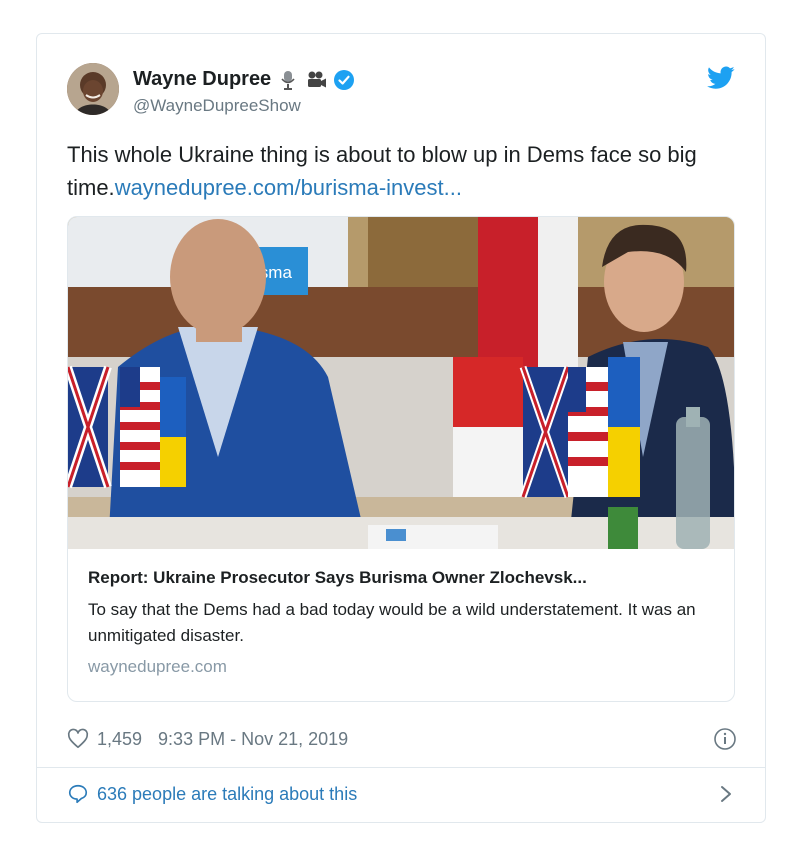  What do you see at coordinates (217, 106) in the screenshot?
I see `author-handle: @WayneDupreeShow` at bounding box center [217, 106].